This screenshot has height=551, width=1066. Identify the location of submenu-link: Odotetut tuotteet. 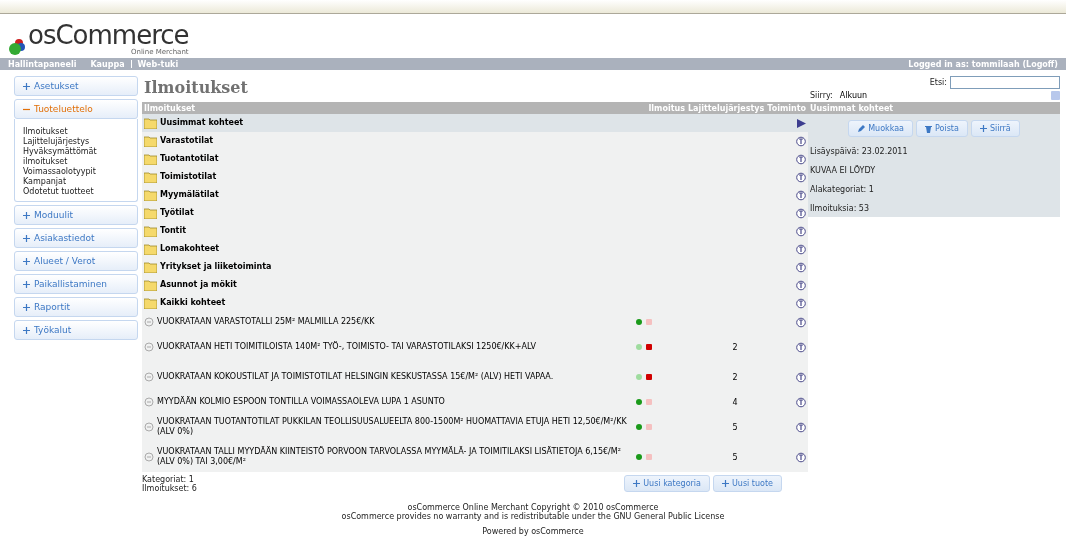
(78, 192).